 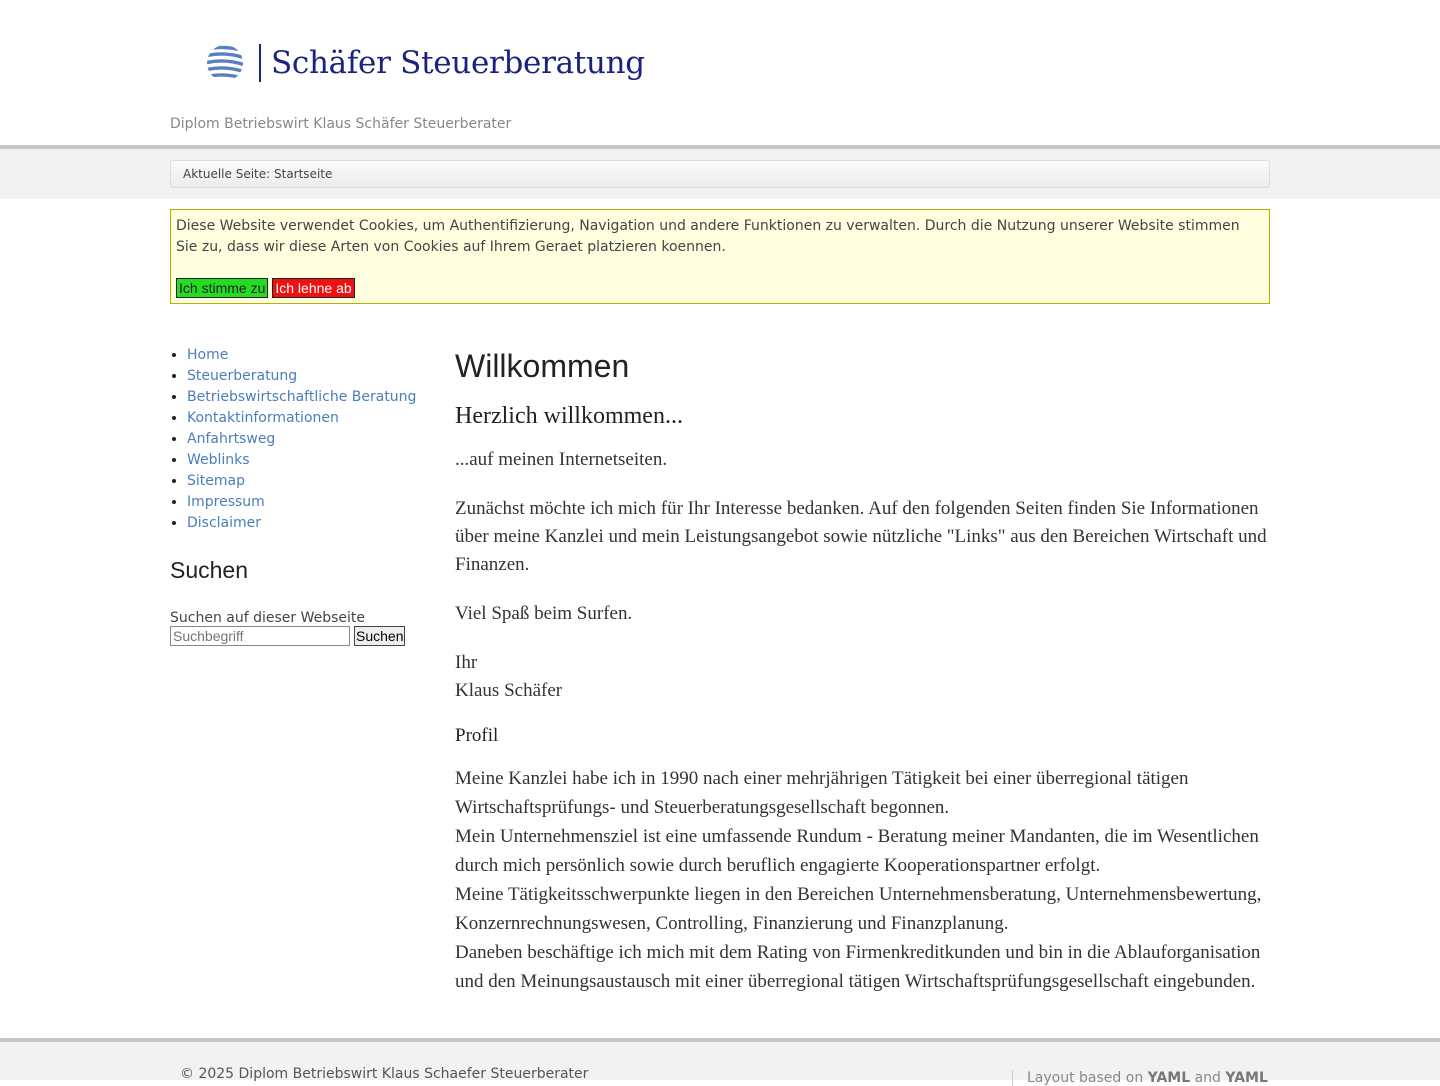 What do you see at coordinates (313, 288) in the screenshot?
I see `cookie-decline-button: Ich lehne ab` at bounding box center [313, 288].